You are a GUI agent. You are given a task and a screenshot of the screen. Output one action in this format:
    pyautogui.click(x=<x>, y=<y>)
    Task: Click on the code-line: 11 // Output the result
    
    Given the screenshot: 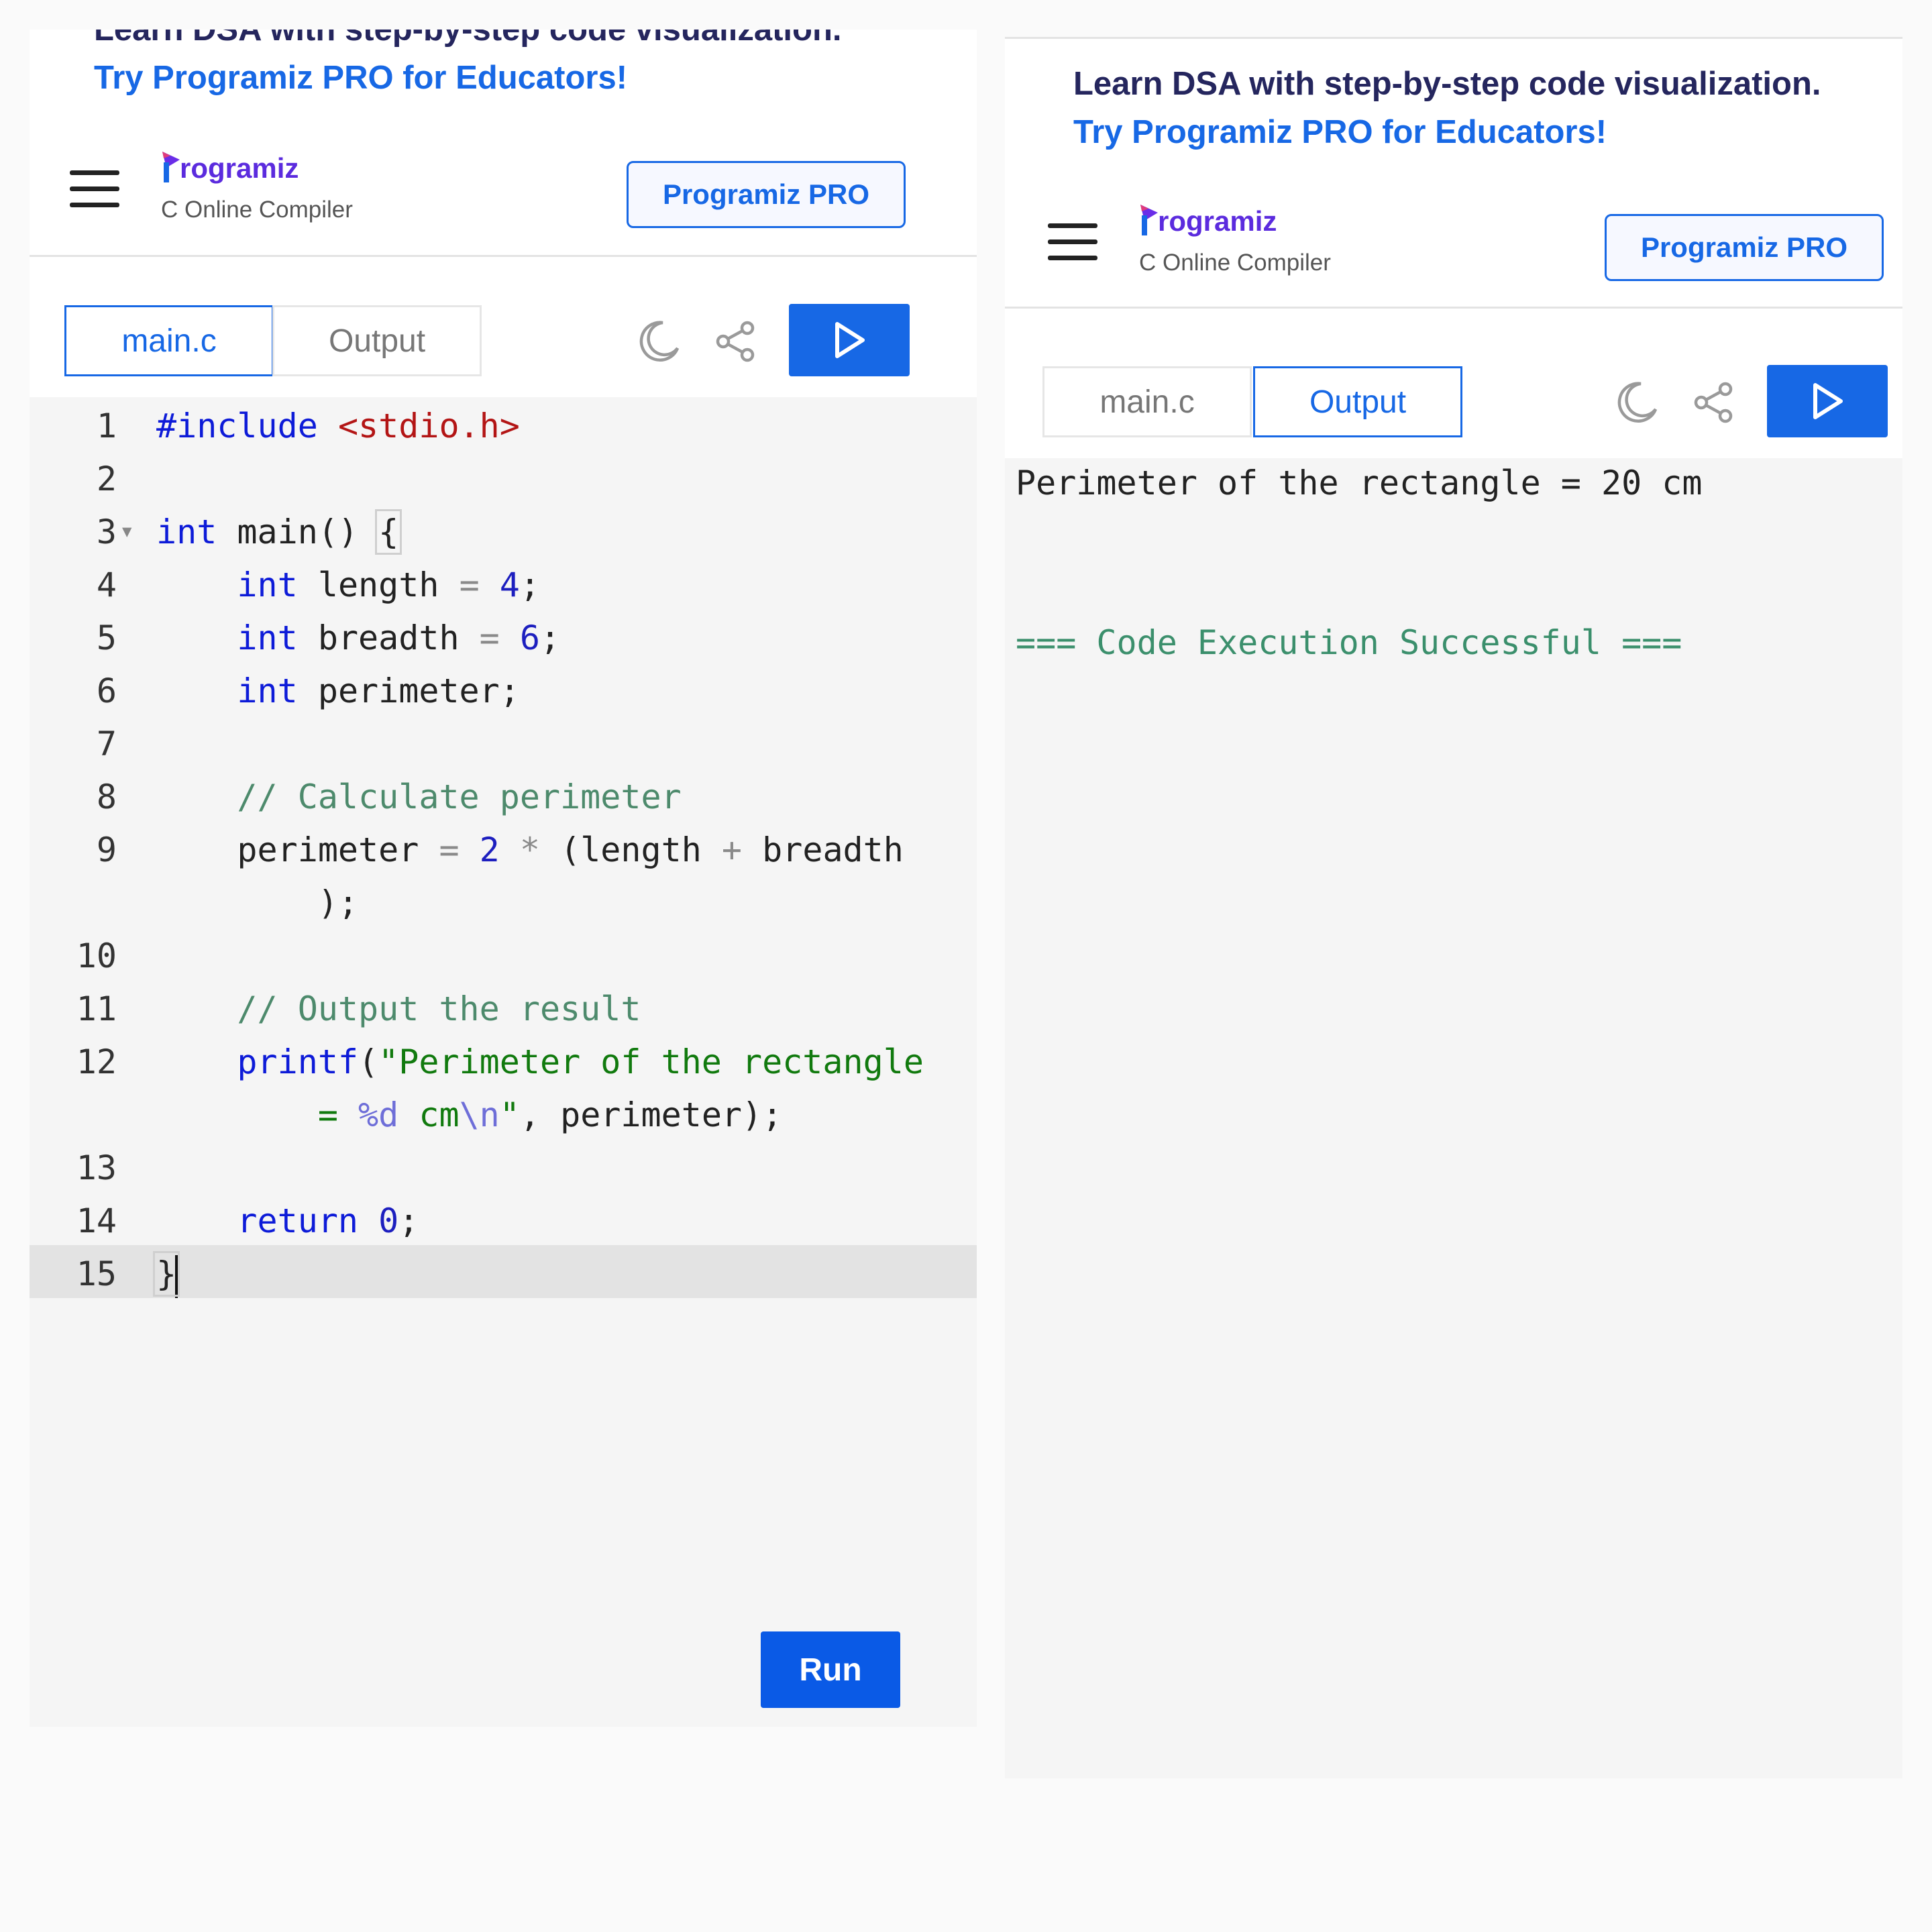 What is the action you would take?
    pyautogui.click(x=358, y=1008)
    